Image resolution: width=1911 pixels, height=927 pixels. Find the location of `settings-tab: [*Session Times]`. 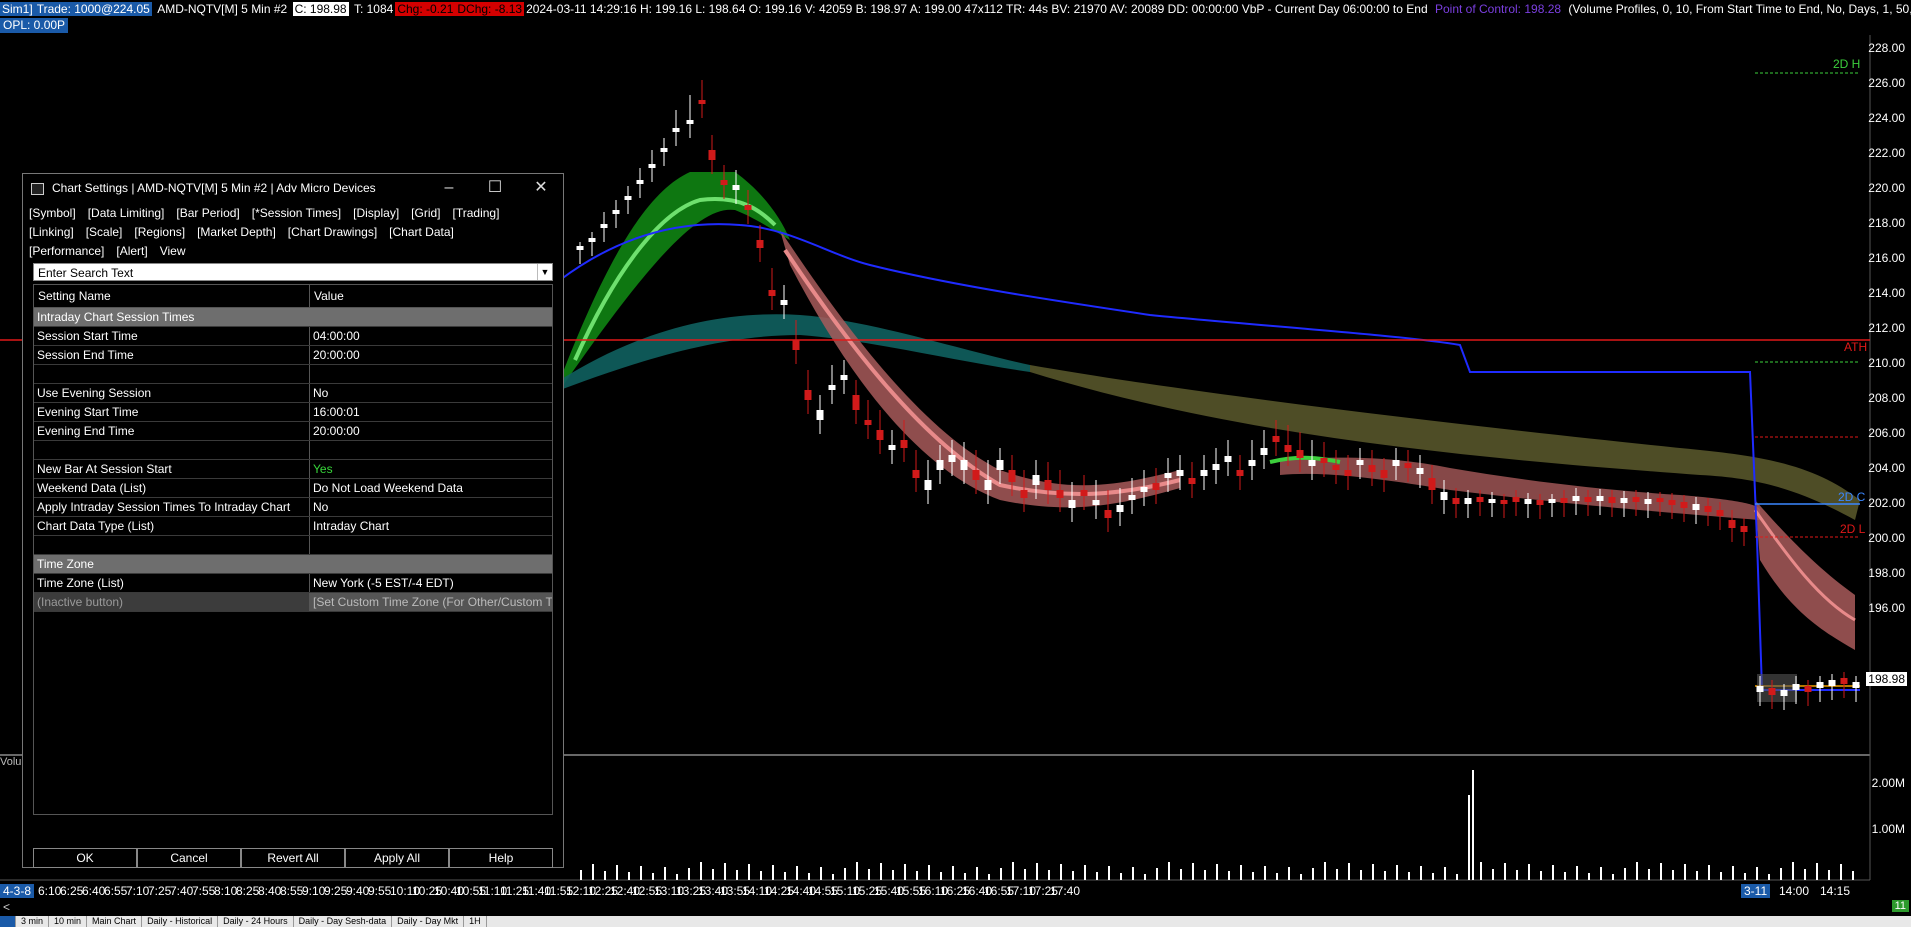

settings-tab: [*Session Times] is located at coordinates (296, 213).